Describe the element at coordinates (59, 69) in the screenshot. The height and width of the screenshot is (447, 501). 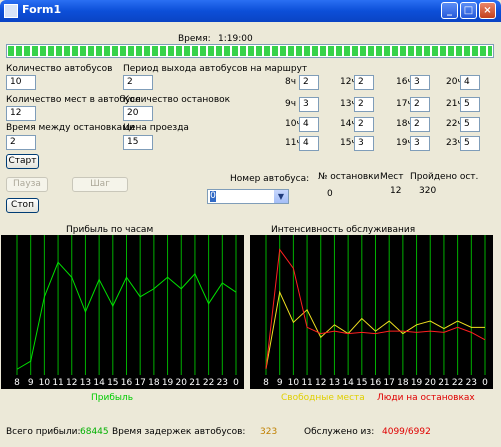
I see `bus-count-label: Количество автобусов` at that location.